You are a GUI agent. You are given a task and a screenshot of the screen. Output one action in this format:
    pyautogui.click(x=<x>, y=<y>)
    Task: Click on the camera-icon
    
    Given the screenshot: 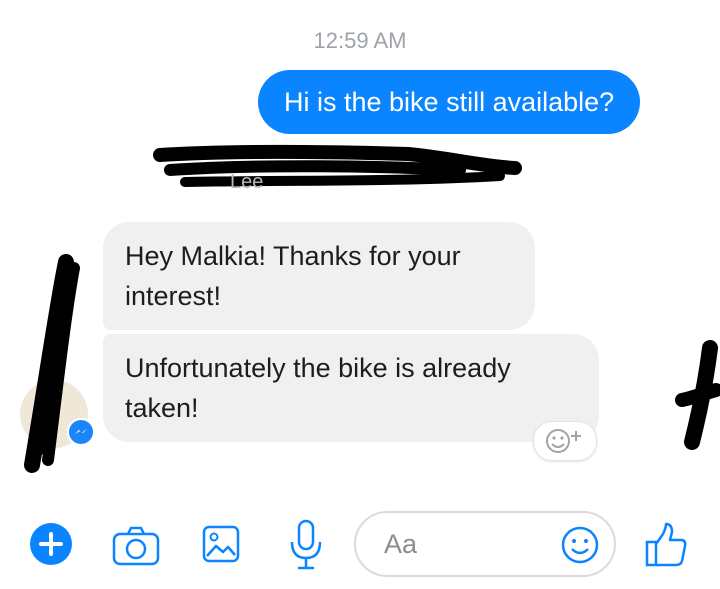 What is the action you would take?
    pyautogui.click(x=136, y=546)
    